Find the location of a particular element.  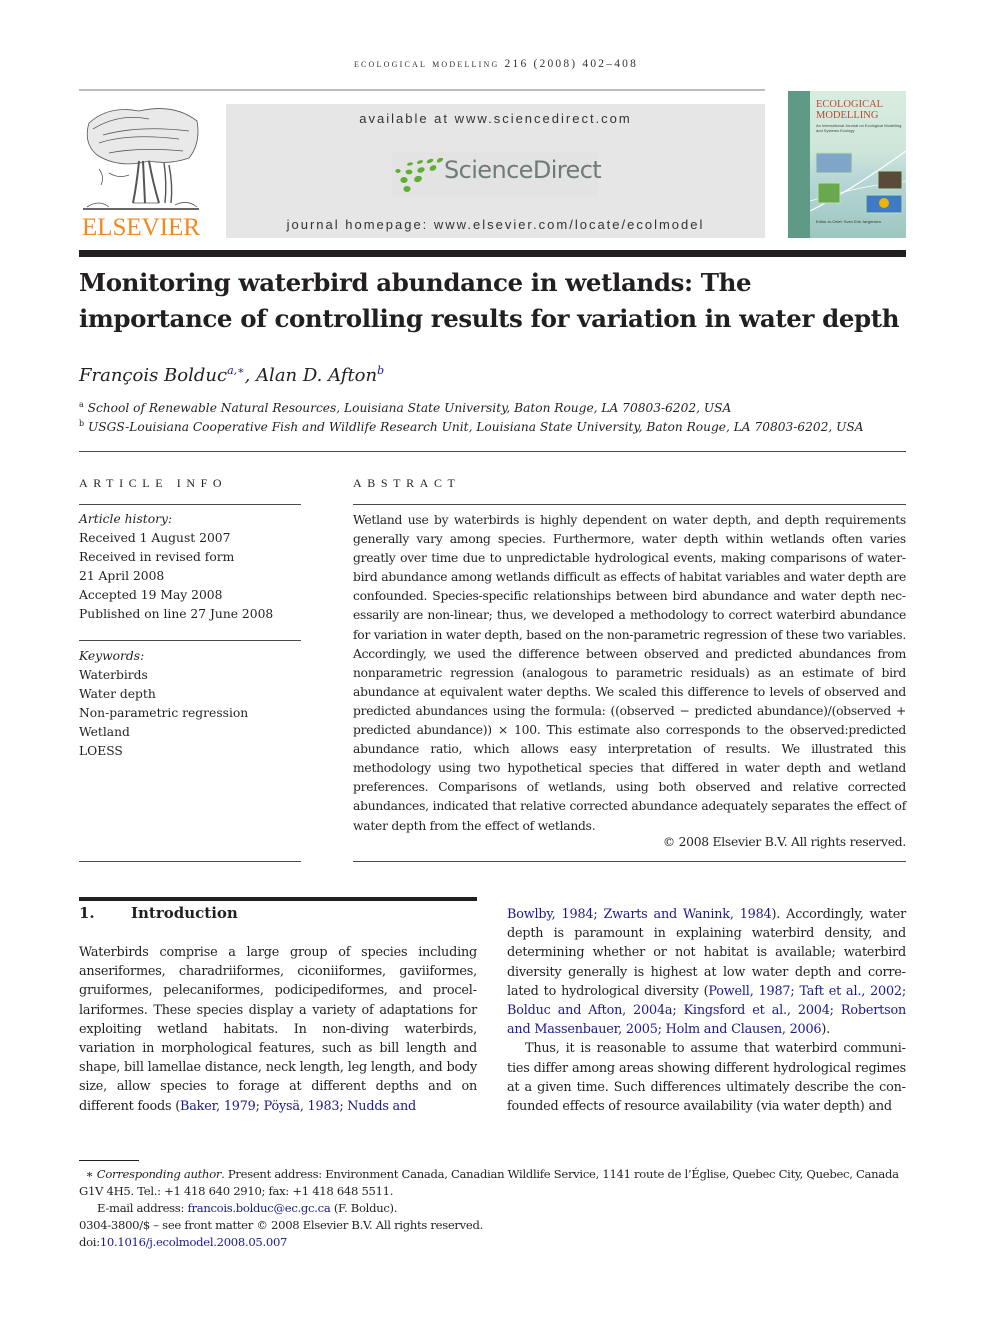

elsevier-tree-icon is located at coordinates (141, 159).